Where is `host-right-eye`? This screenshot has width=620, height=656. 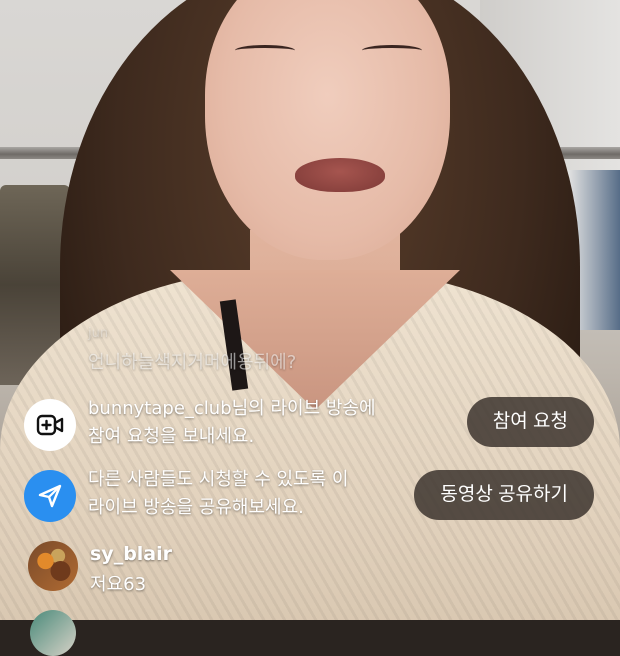
host-right-eye is located at coordinates (392, 50).